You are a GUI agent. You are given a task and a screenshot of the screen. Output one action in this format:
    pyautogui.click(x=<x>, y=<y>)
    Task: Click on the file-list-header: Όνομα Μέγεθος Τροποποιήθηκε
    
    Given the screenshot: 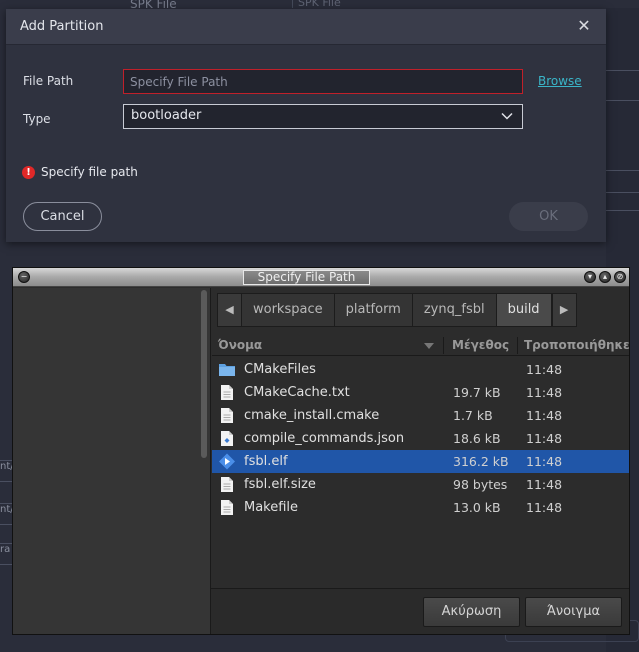 What is the action you would take?
    pyautogui.click(x=421, y=345)
    